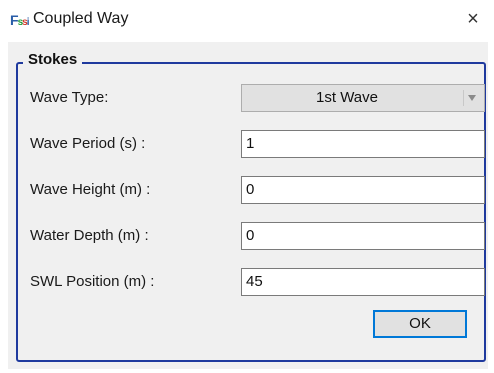  I want to click on ok-button: OK, so click(420, 324).